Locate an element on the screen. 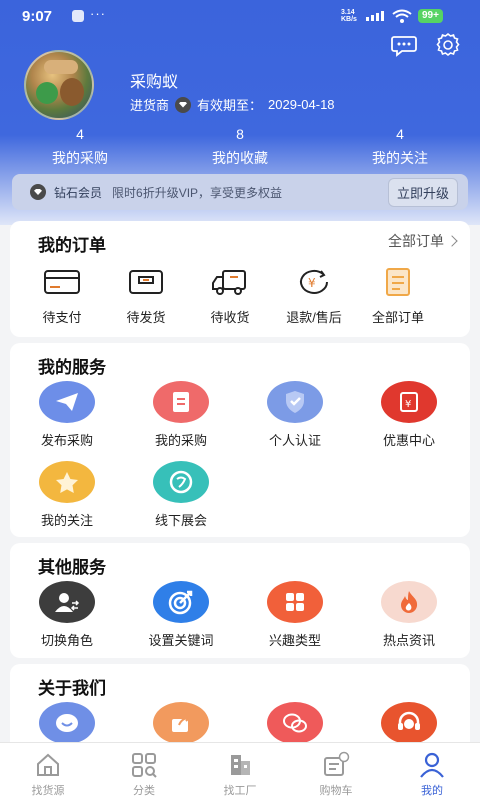 The image size is (480, 800). vip-promo: 限时6折升级VIP，享受更多权益 is located at coordinates (197, 192).